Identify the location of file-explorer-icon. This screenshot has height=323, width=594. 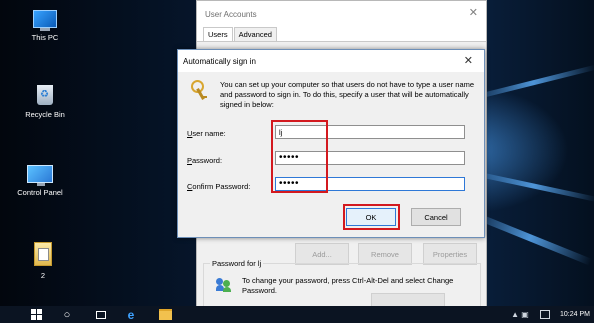
(165, 314).